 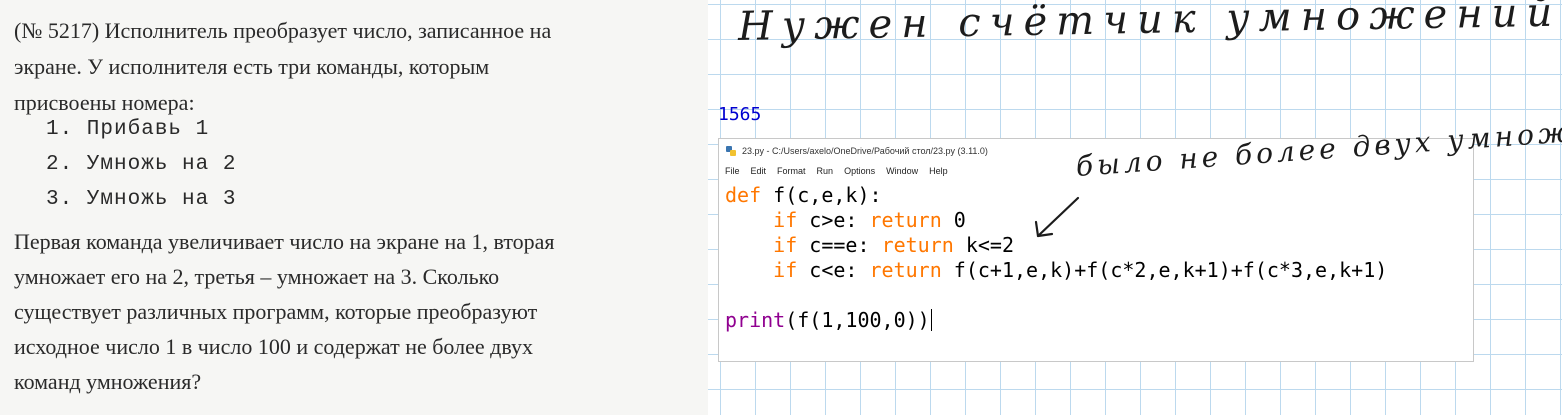 What do you see at coordinates (839, 245) in the screenshot?
I see `code-text: c==e:` at bounding box center [839, 245].